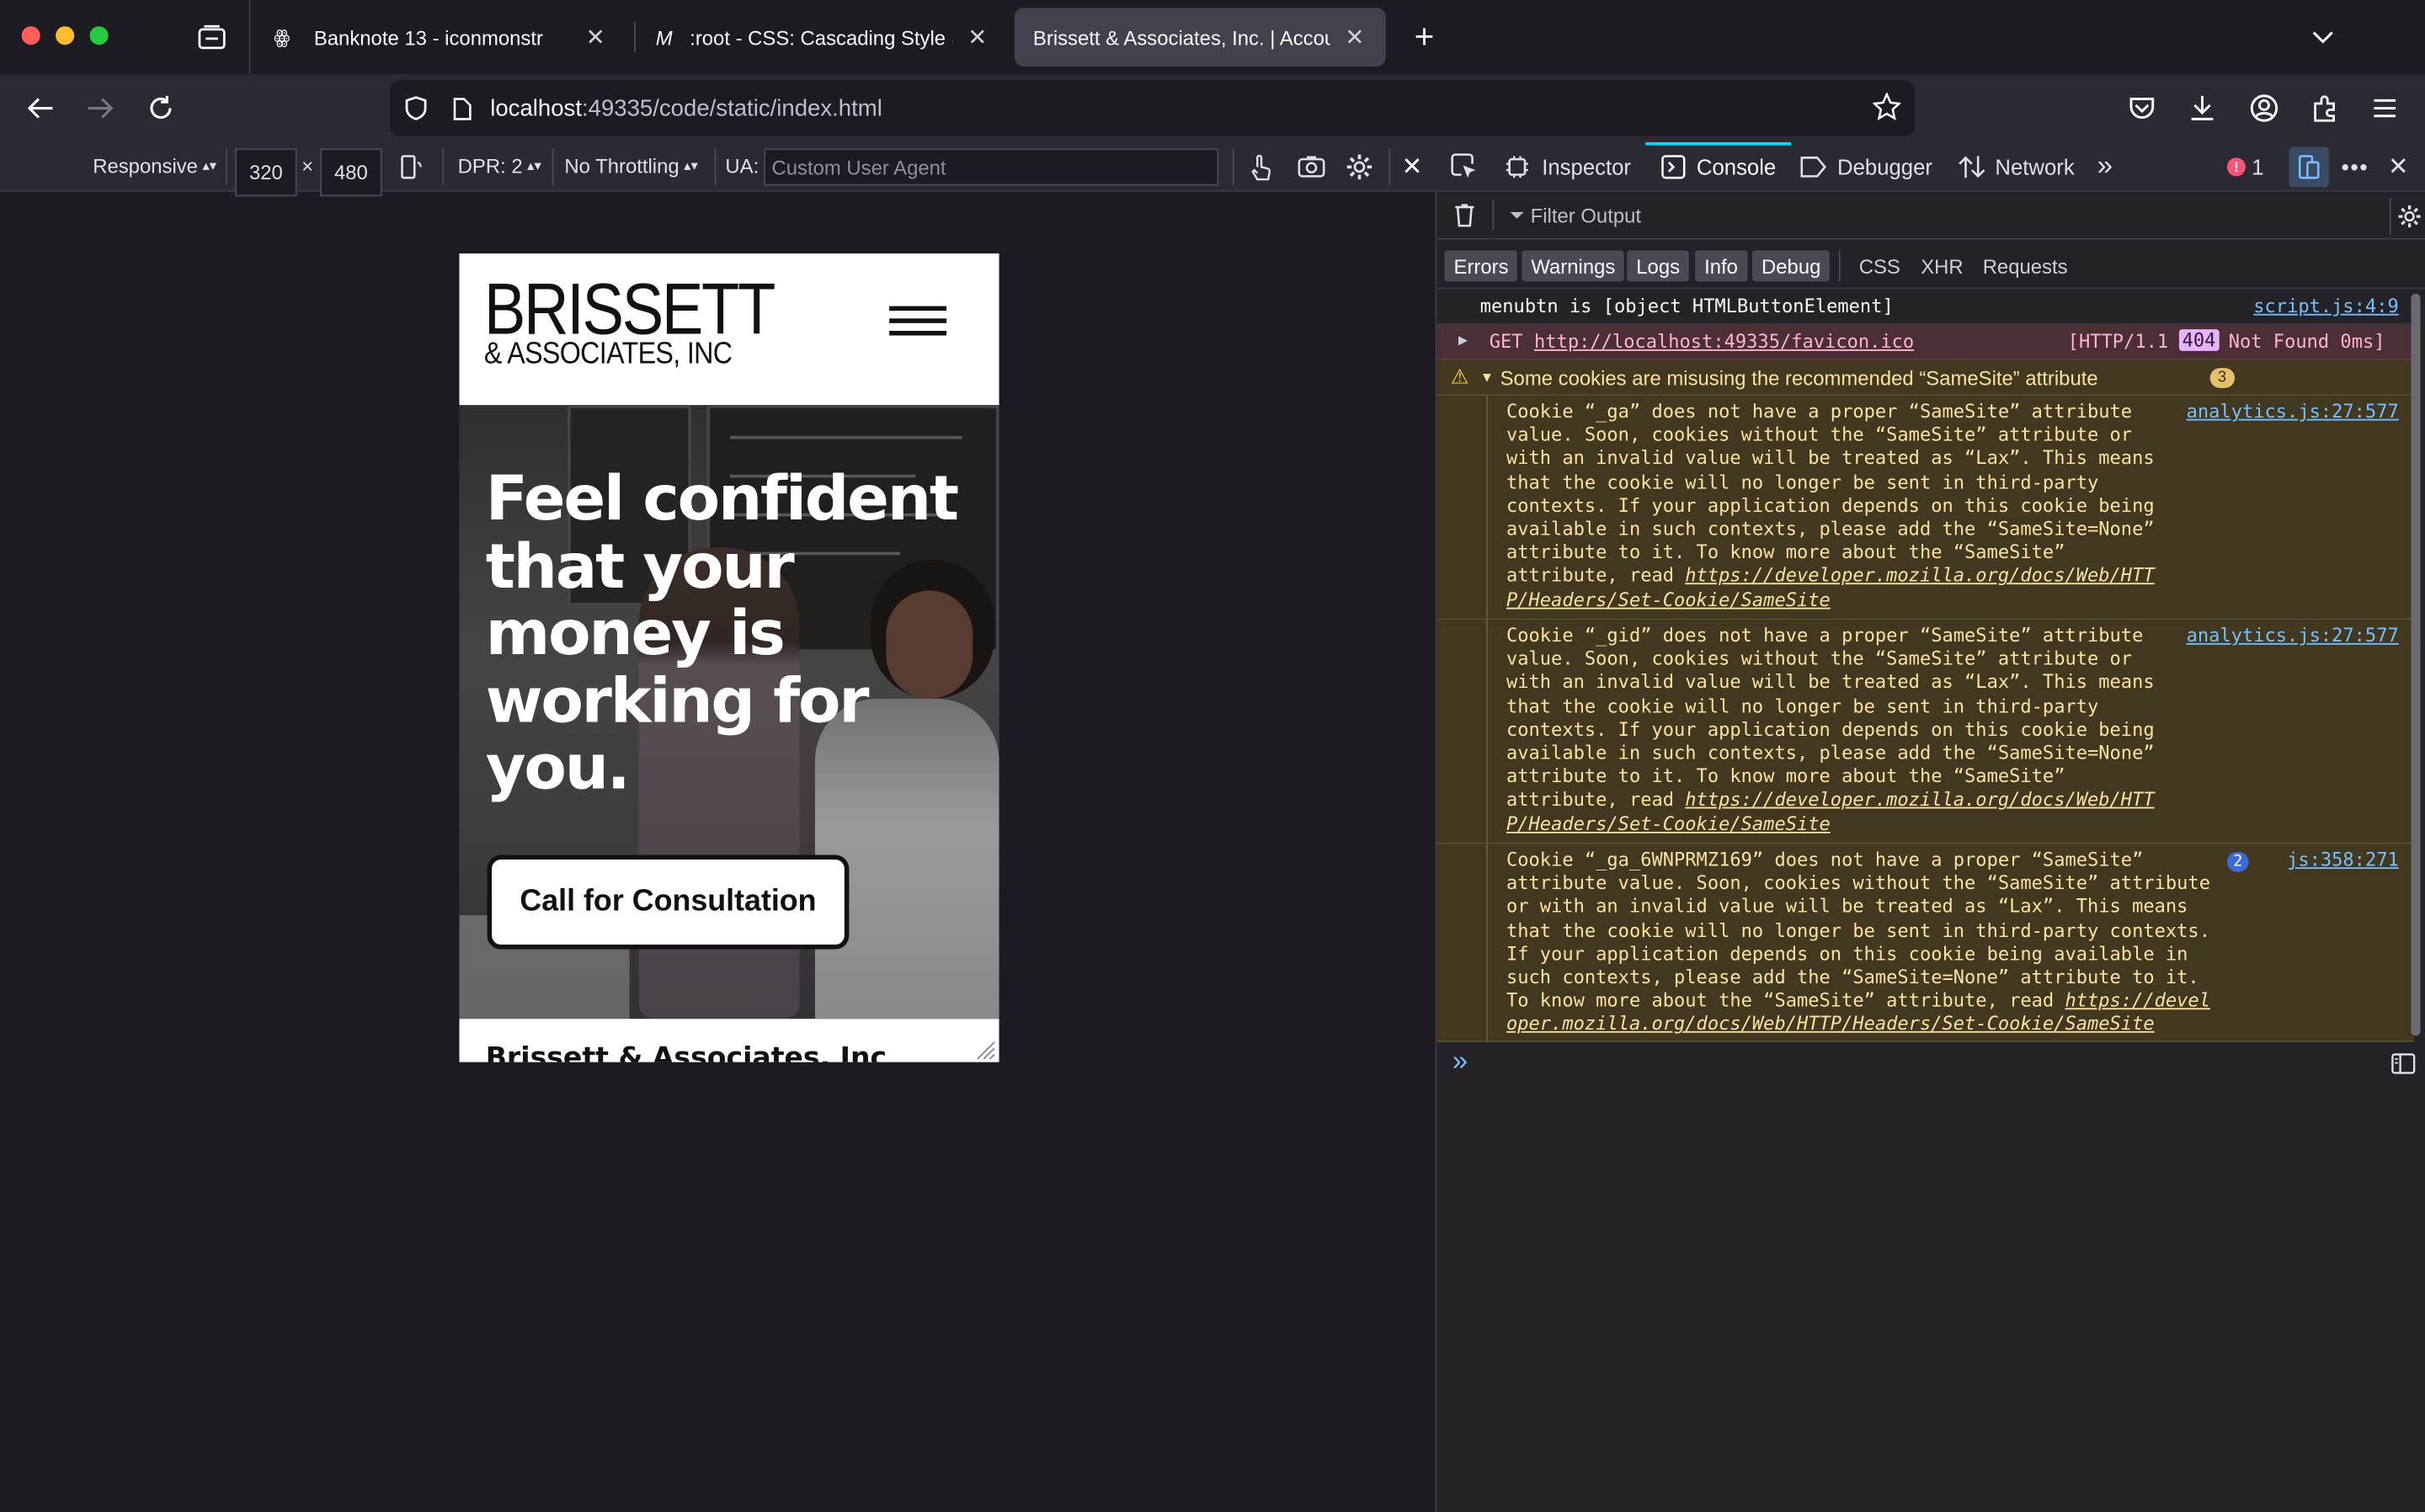 This screenshot has height=1512, width=2425. Describe the element at coordinates (1930, 1064) in the screenshot. I see `console-input-row: »` at that location.